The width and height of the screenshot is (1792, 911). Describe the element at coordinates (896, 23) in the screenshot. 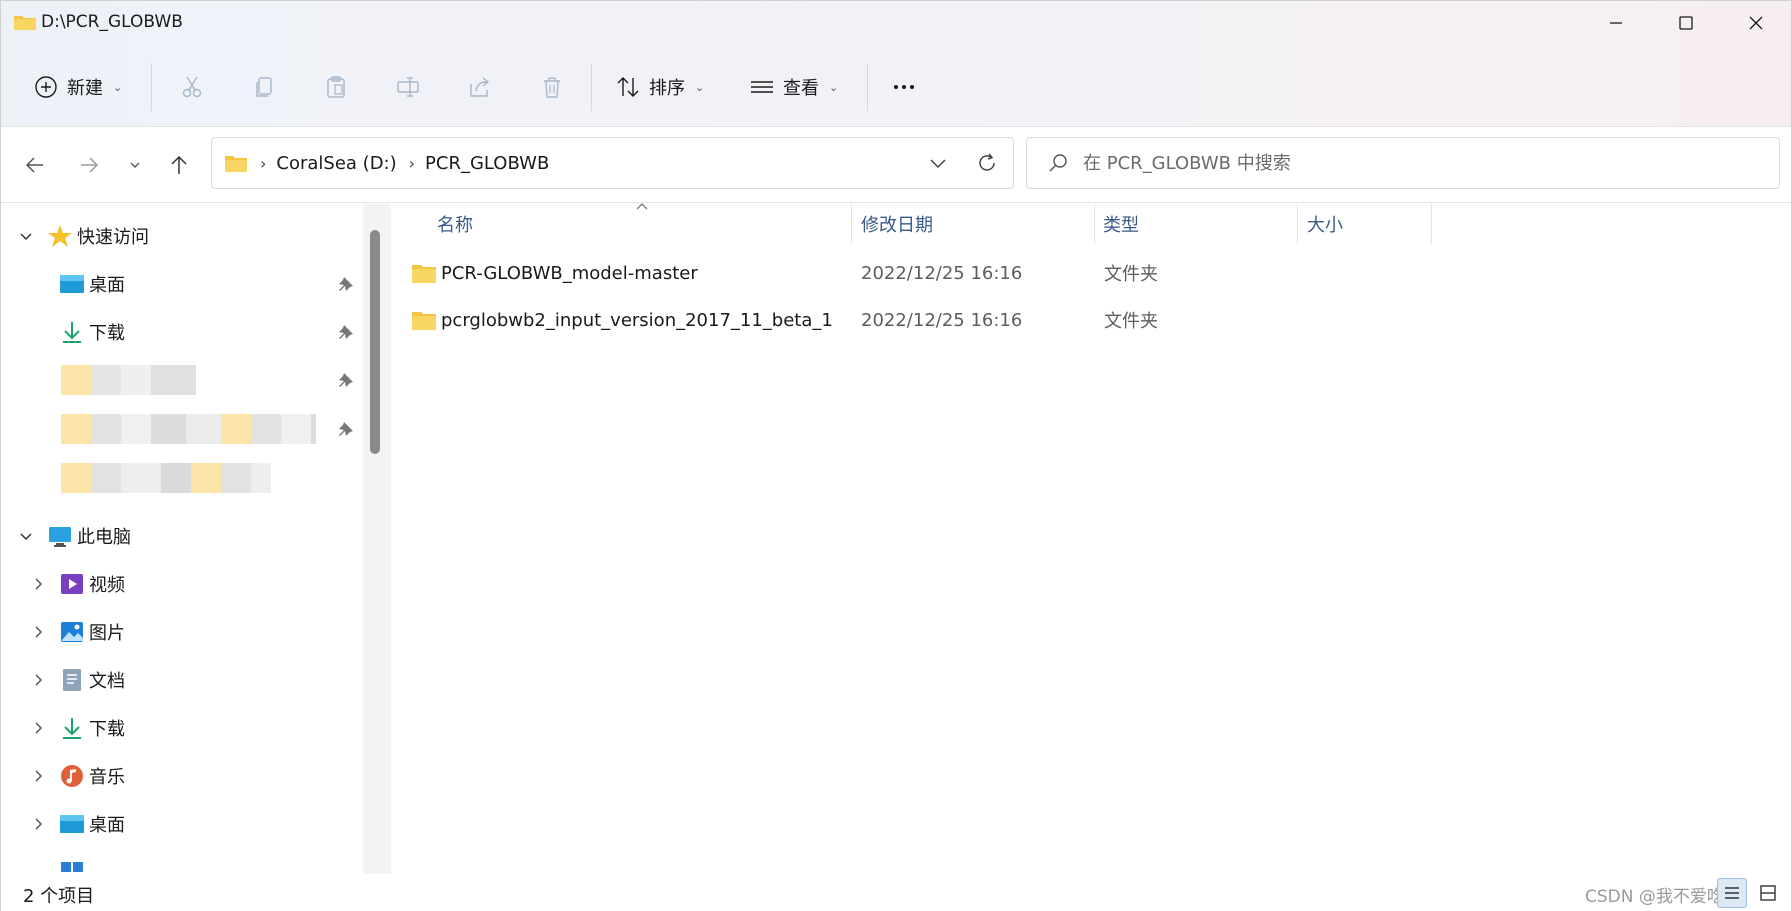

I see `title-bar: D:\PCR_GLOBWB` at that location.